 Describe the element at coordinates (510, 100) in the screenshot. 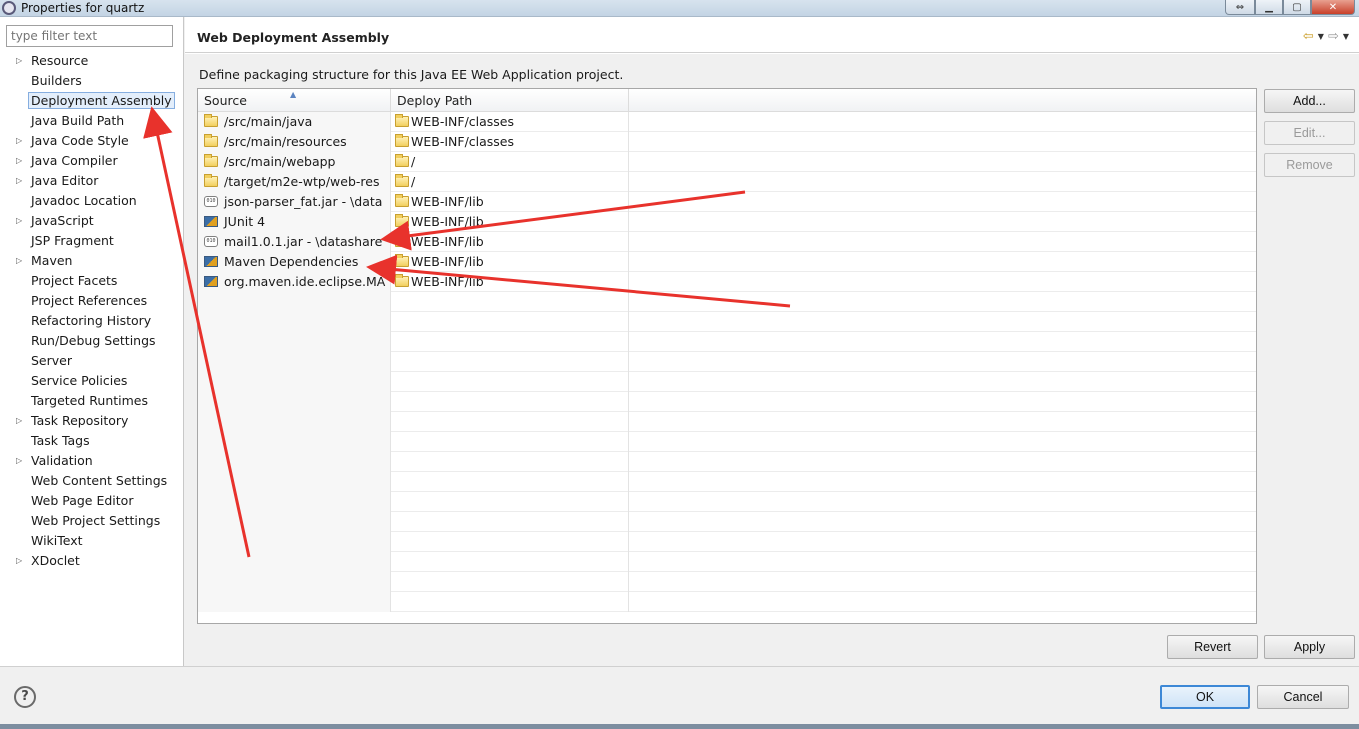

I see `column-header-deploy-path: Deploy Path` at that location.